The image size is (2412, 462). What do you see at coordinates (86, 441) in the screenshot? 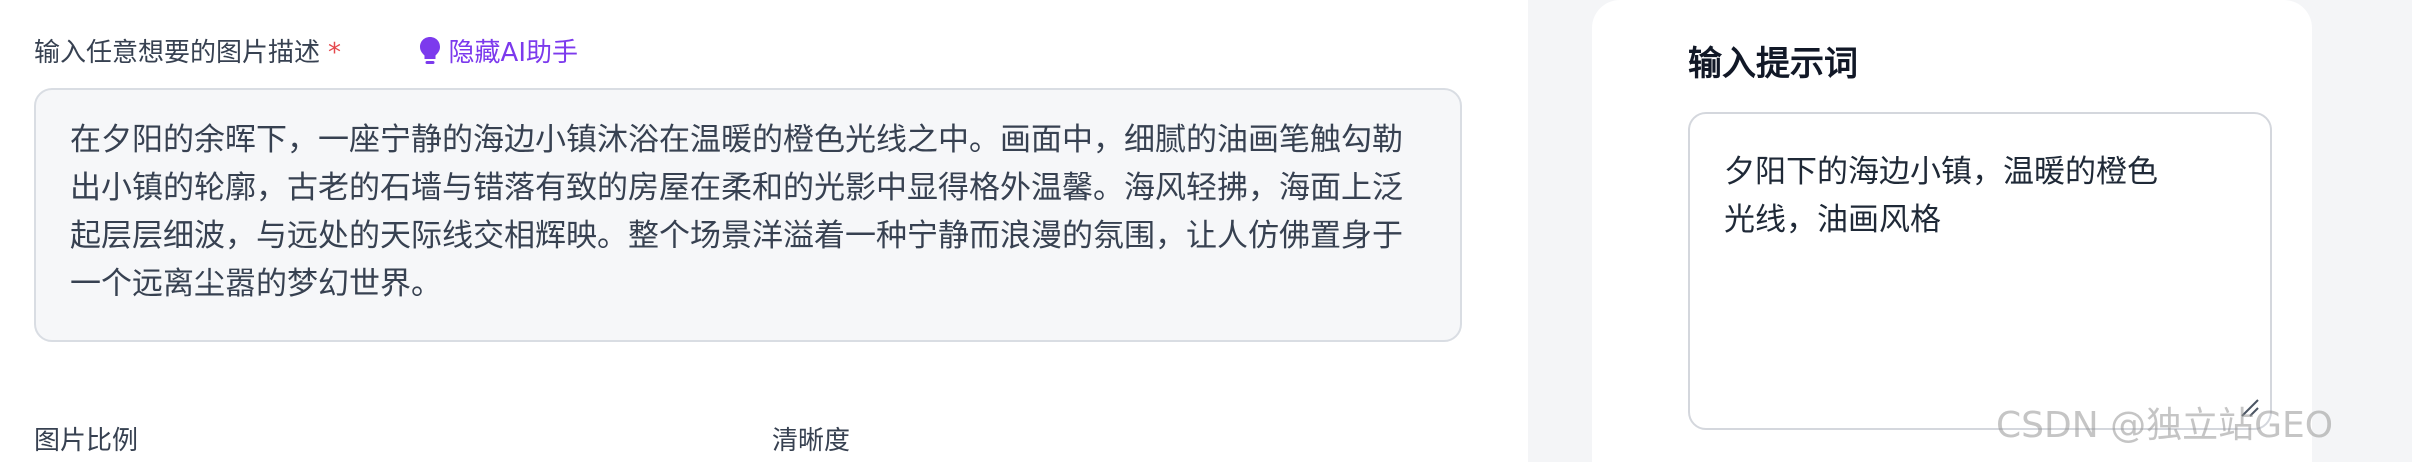
I see `aspect-ratio-label: 图片比例` at bounding box center [86, 441].